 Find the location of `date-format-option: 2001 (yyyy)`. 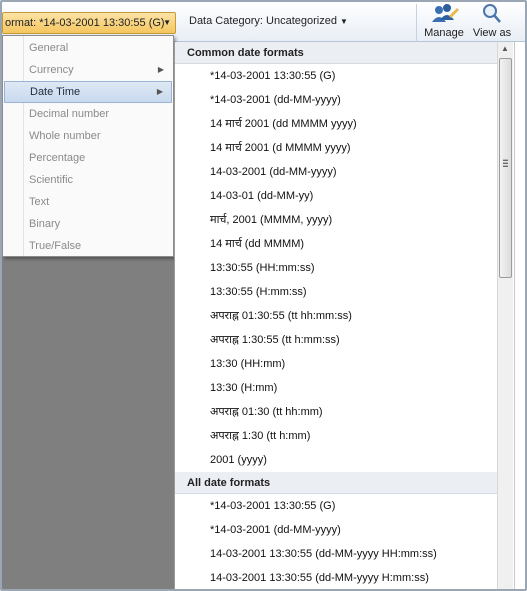

date-format-option: 2001 (yyyy) is located at coordinates (238, 460).